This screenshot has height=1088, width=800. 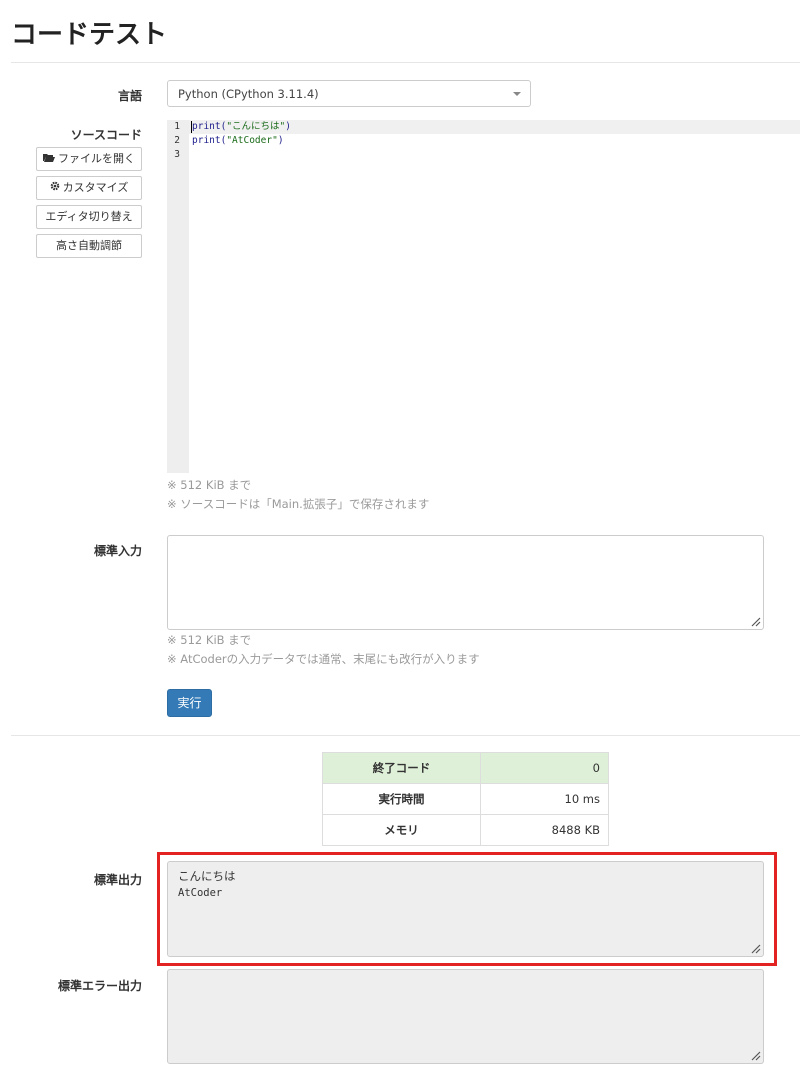 I want to click on run-button: 実行, so click(x=189, y=703).